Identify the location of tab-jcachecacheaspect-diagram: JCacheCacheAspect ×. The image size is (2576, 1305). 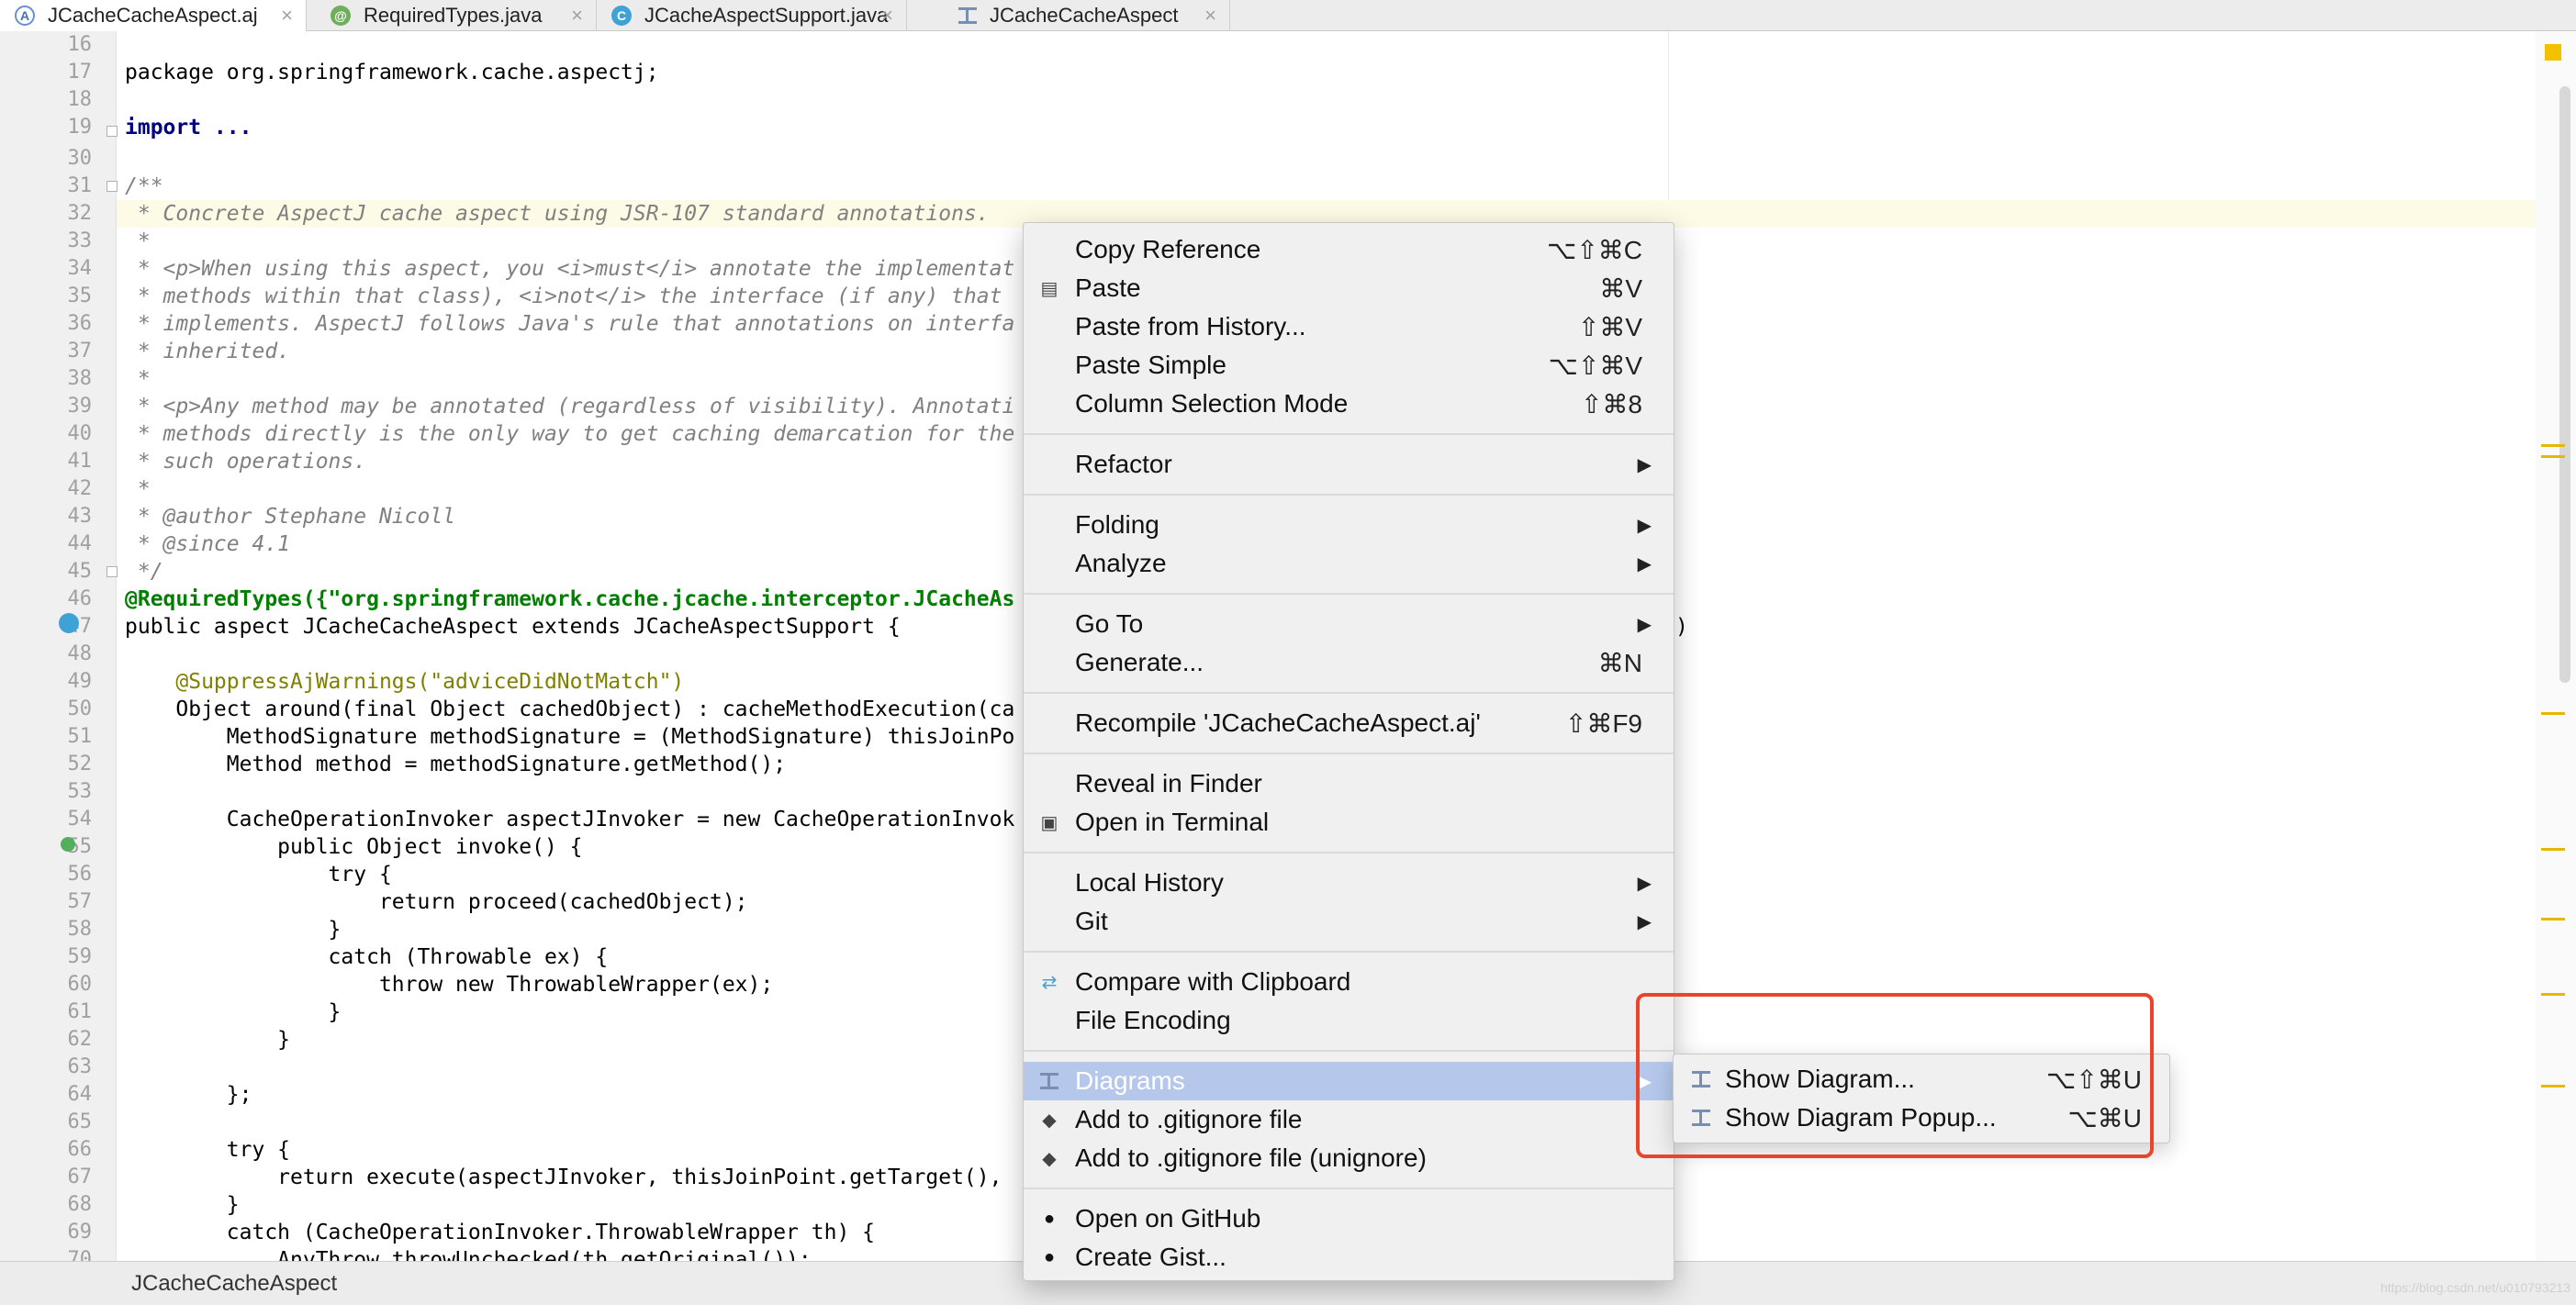
(1086, 15).